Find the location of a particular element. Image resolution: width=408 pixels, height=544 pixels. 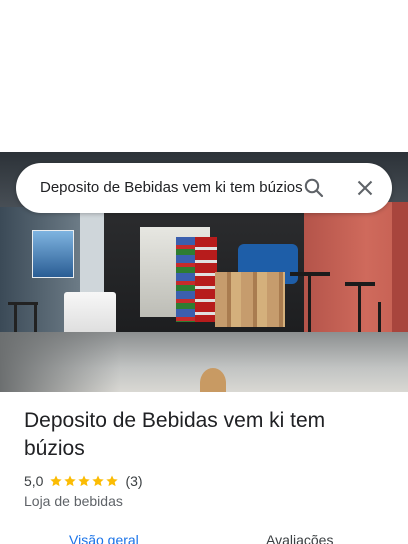

review-count: (3) is located at coordinates (133, 481).